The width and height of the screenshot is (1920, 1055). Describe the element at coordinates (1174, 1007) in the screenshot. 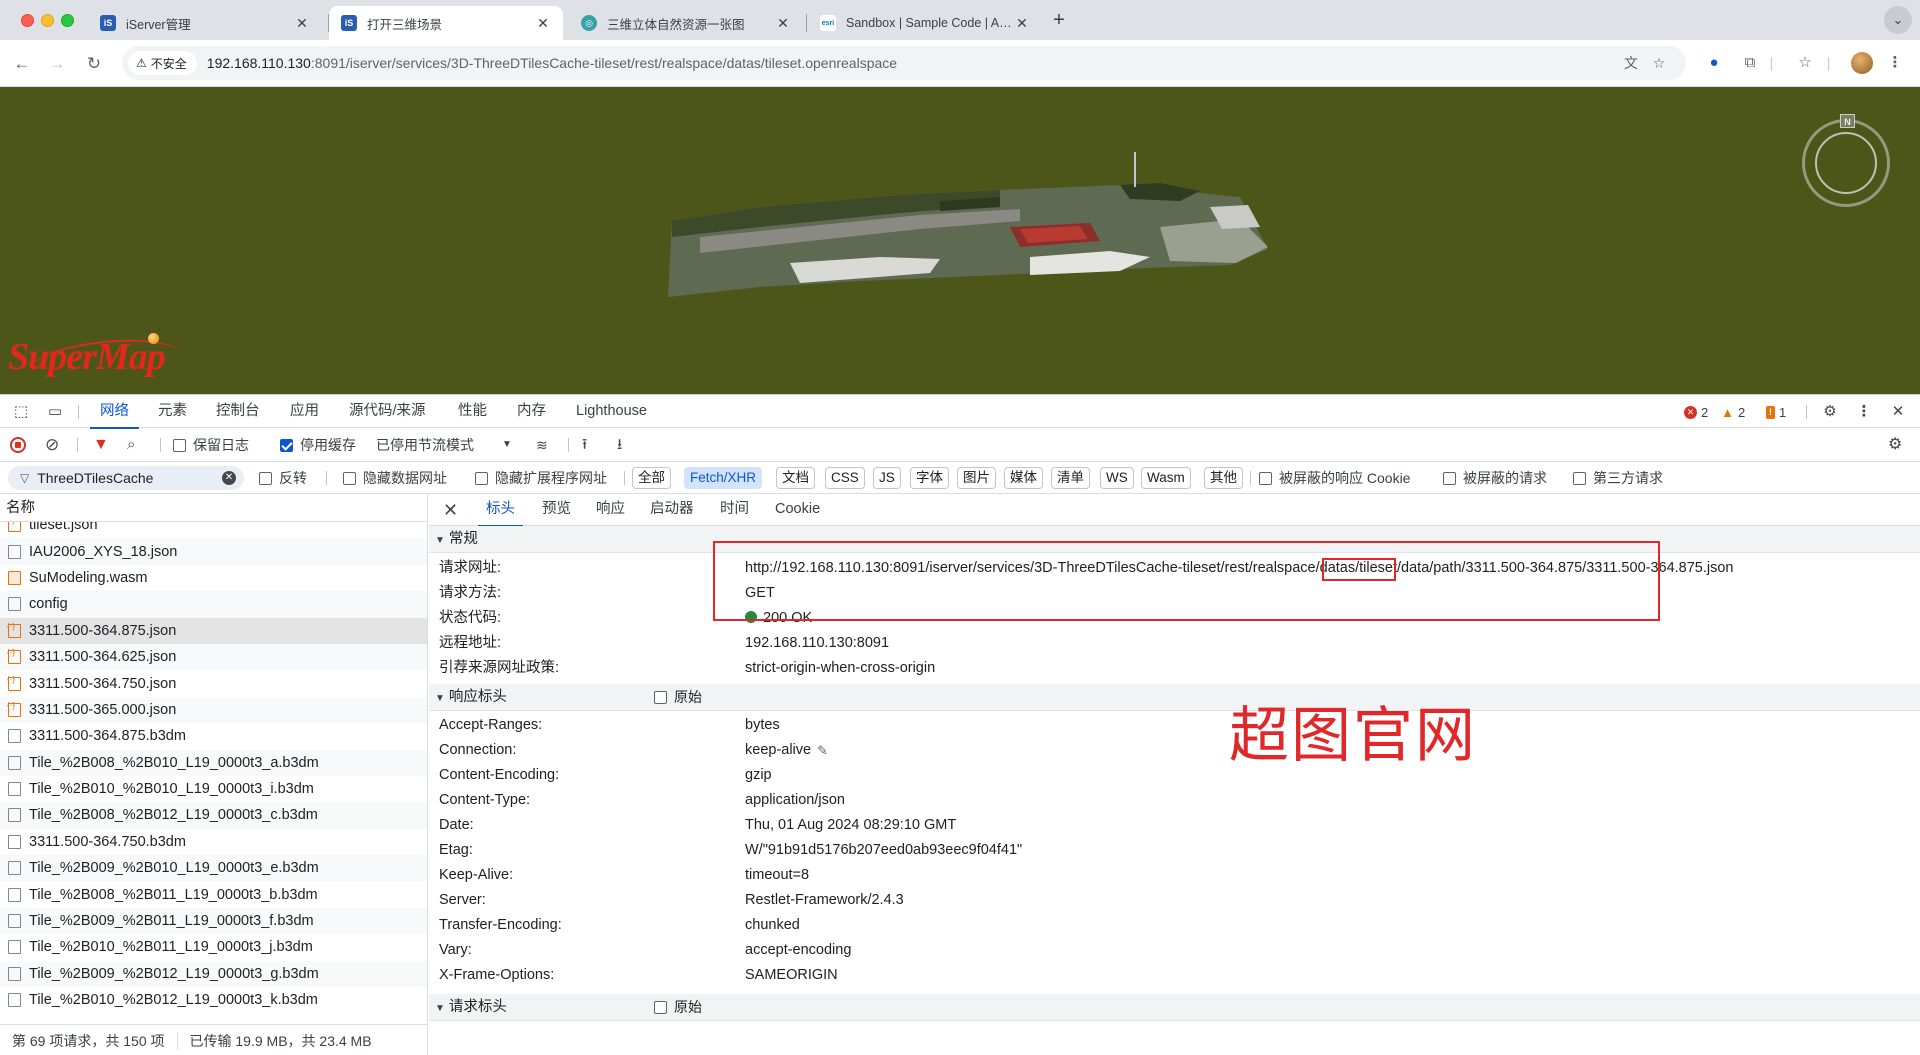

I see `request-headers-header: ▼ 请求标头 原始` at that location.